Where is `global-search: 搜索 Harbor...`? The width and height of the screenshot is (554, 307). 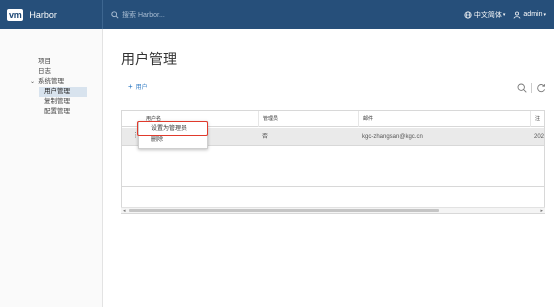 global-search: 搜索 Harbor... is located at coordinates (138, 15).